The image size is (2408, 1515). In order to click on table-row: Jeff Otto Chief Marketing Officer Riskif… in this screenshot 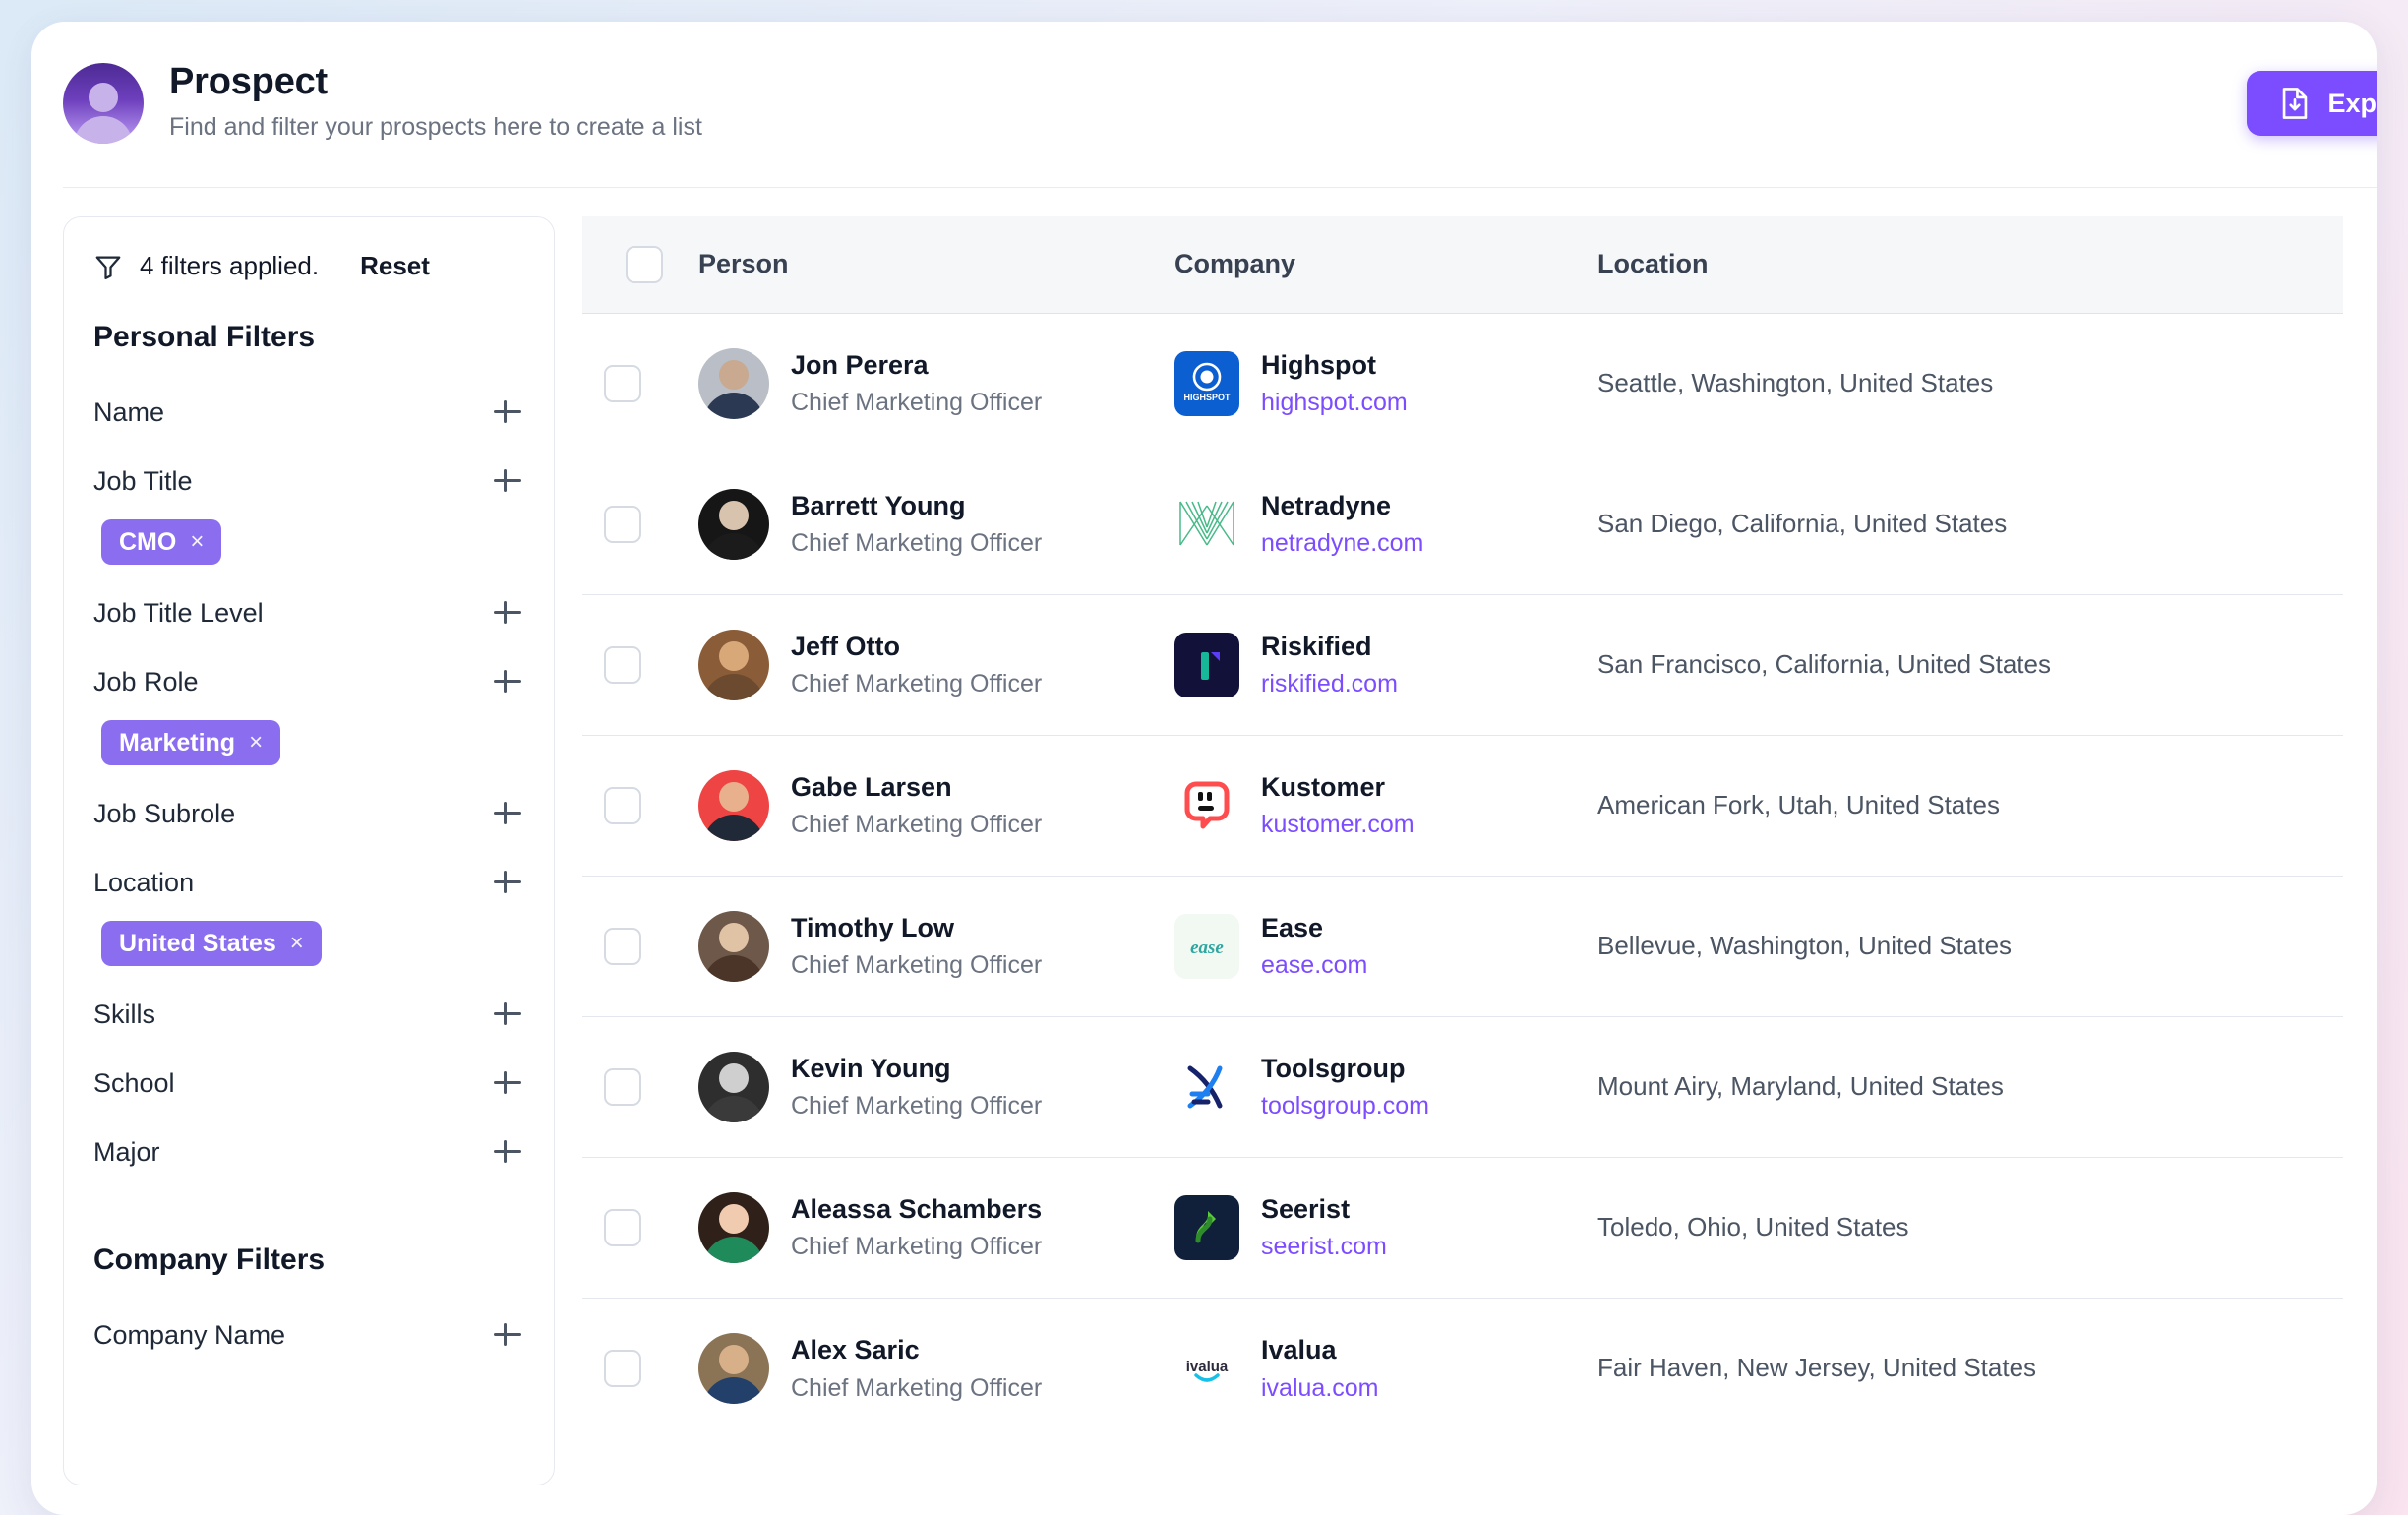, I will do `click(1462, 665)`.